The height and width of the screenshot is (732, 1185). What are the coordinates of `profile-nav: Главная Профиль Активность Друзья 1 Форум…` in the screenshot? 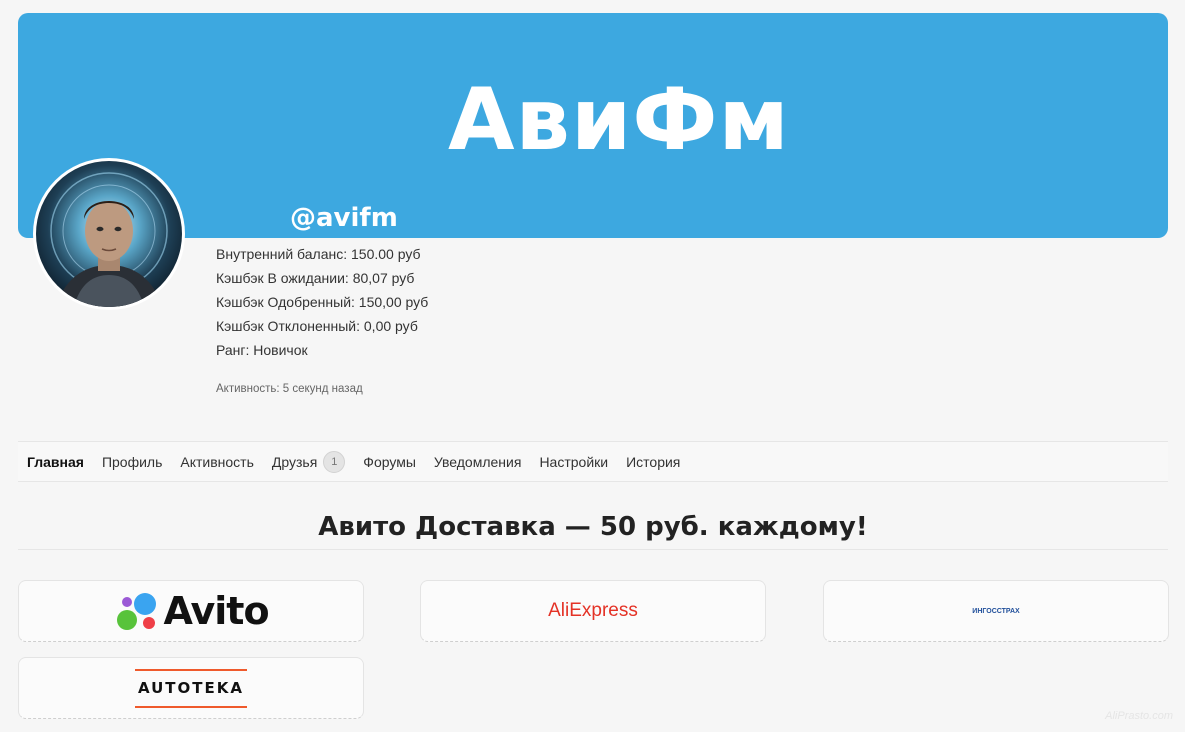 It's located at (593, 461).